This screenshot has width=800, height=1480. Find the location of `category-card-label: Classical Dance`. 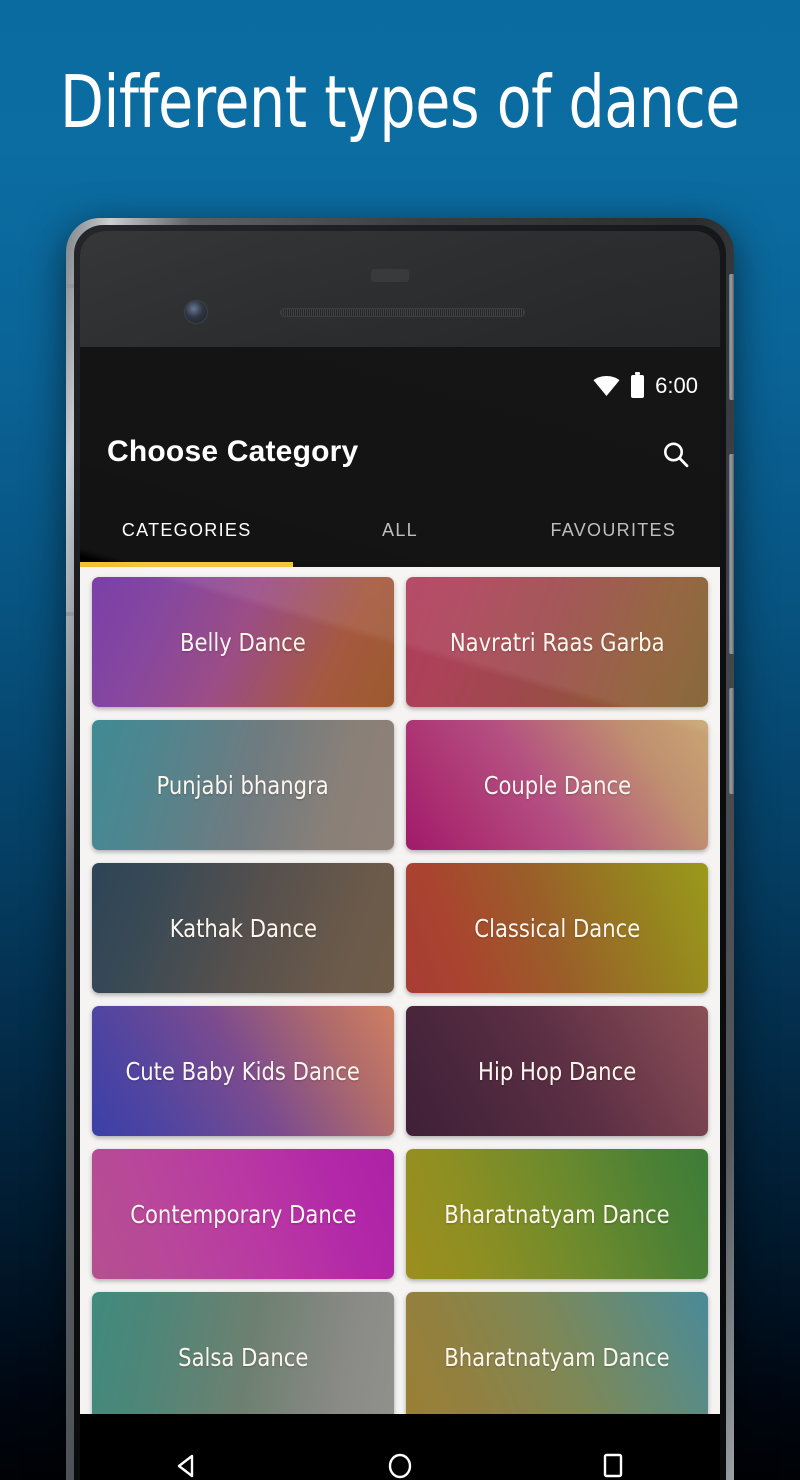

category-card-label: Classical Dance is located at coordinates (557, 928).